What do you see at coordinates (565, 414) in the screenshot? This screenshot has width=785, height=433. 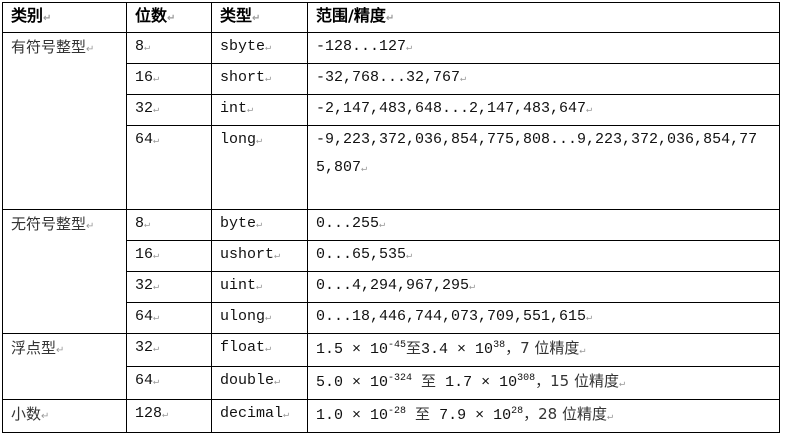 I see `precision: ，28 位精度` at bounding box center [565, 414].